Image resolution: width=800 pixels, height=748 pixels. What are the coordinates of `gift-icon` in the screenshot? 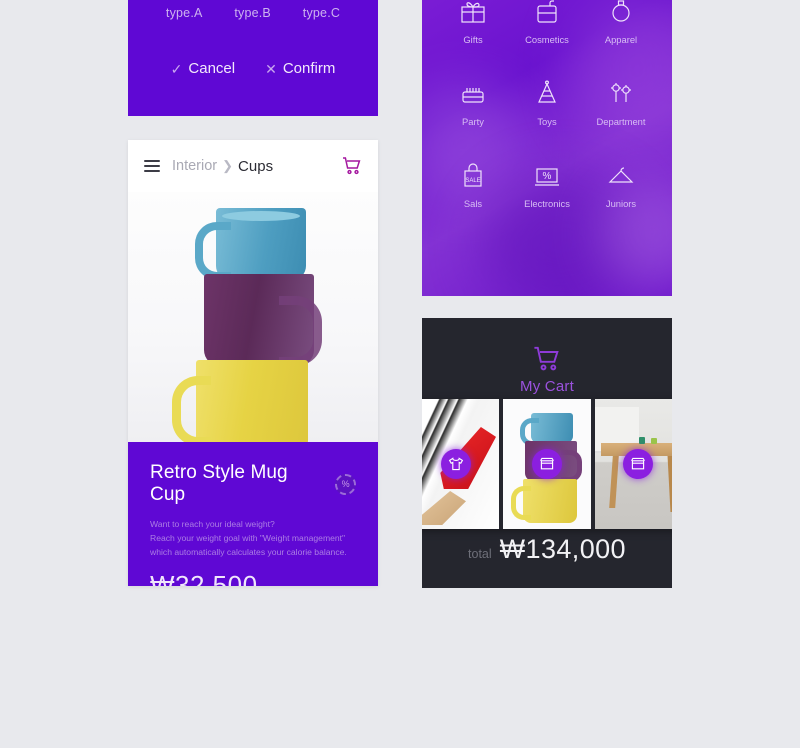 It's located at (473, 16).